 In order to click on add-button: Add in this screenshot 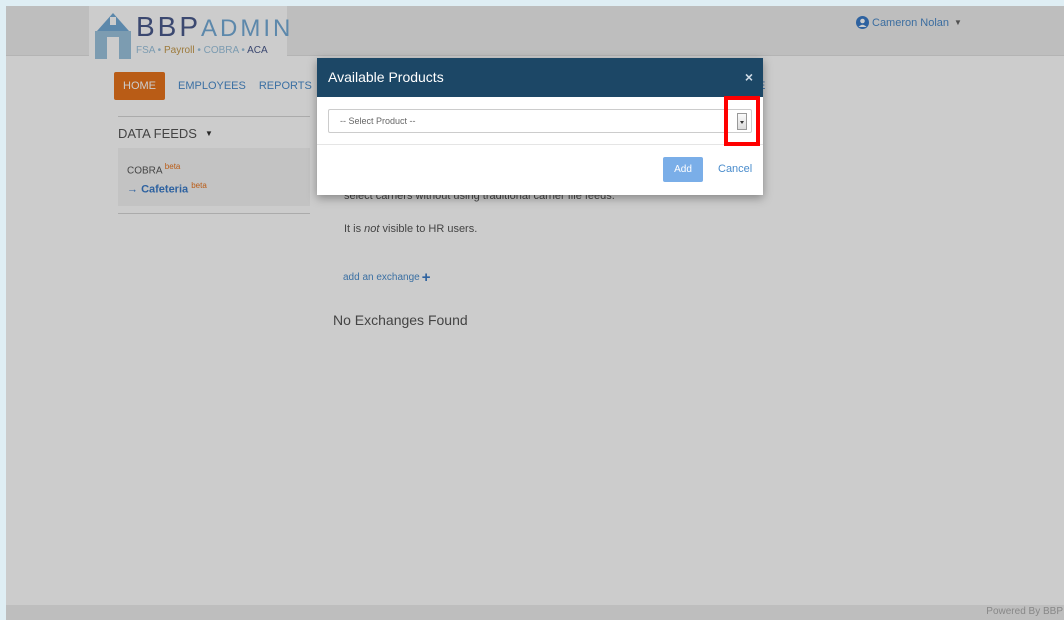, I will do `click(683, 169)`.